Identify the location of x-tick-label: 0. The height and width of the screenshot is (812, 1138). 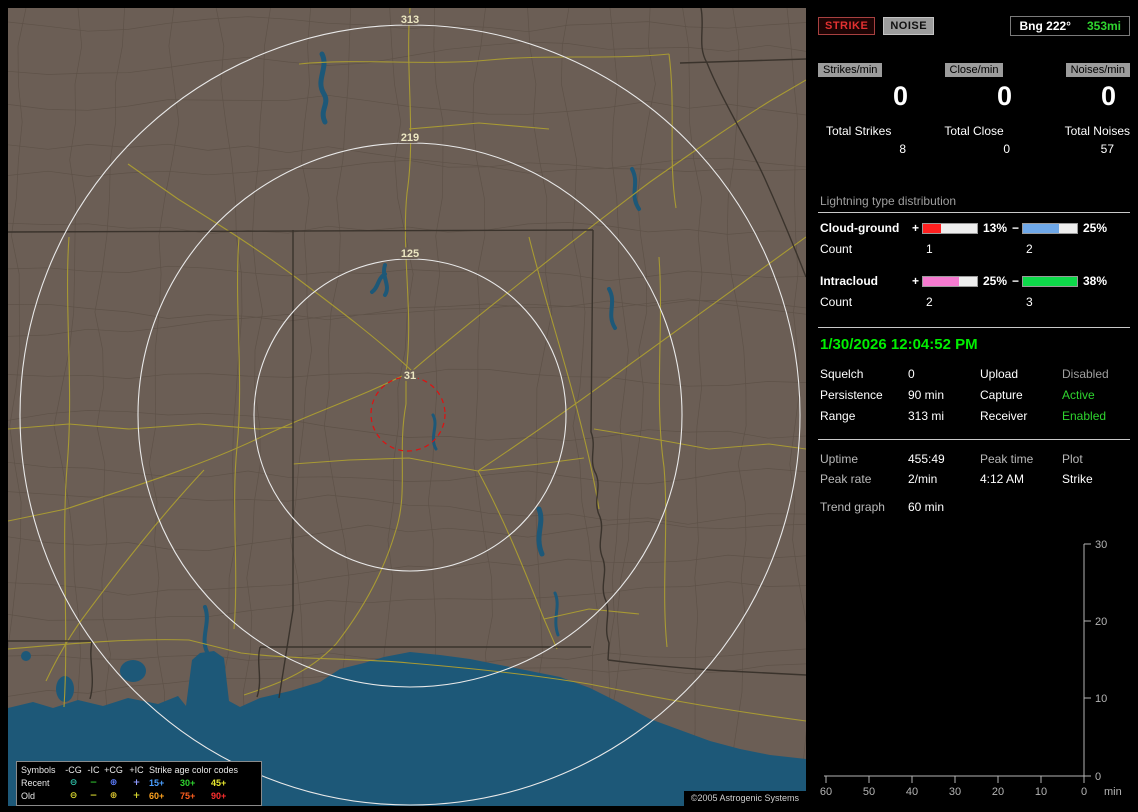
(1084, 792).